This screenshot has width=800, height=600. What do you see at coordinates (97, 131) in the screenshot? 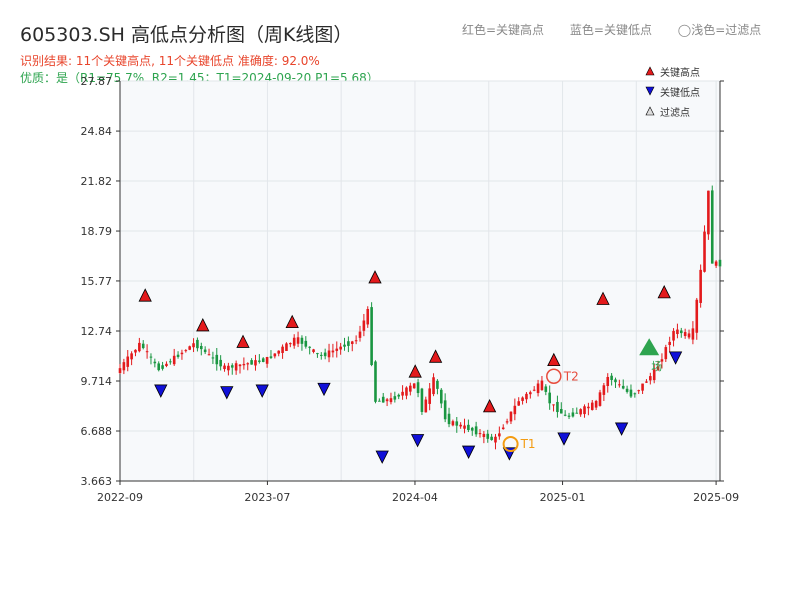
I see `y-tick-label: 24.84` at bounding box center [97, 131].